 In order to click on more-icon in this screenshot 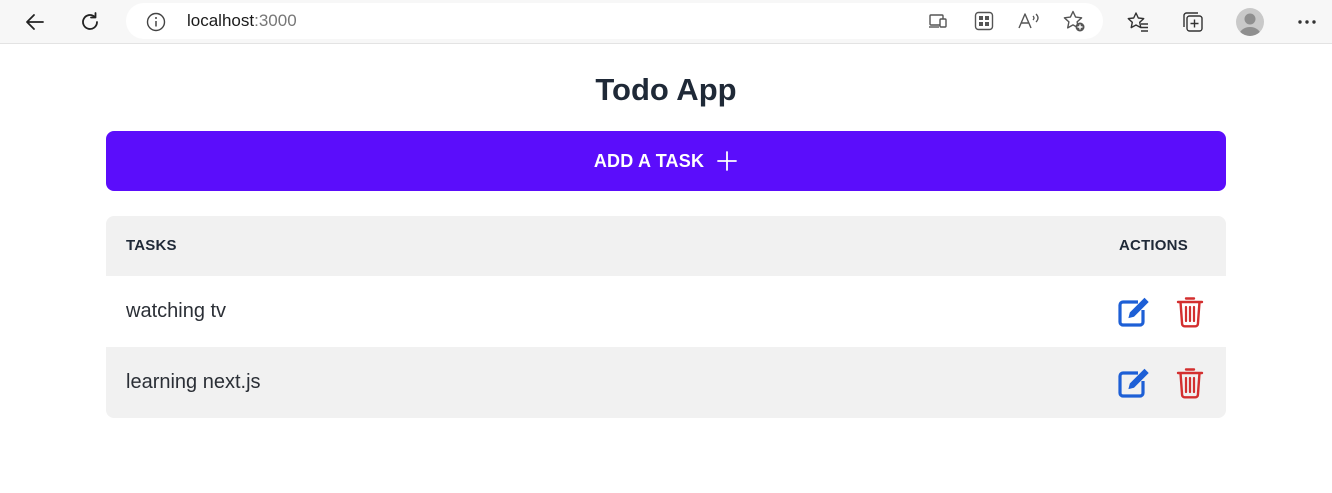, I will do `click(1307, 22)`.